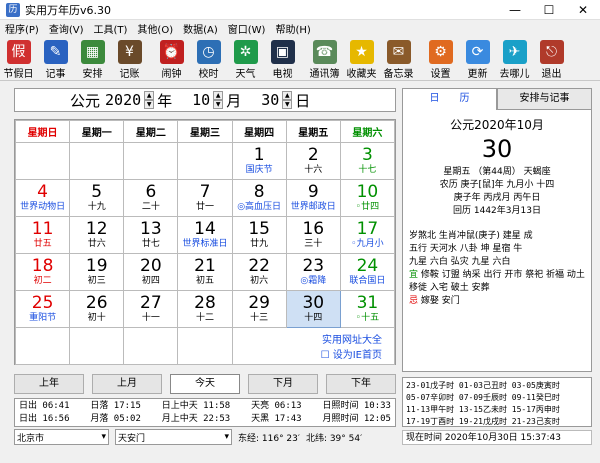  What do you see at coordinates (149, 104) in the screenshot?
I see `year-down-arrow-icon: ▼` at bounding box center [149, 104].